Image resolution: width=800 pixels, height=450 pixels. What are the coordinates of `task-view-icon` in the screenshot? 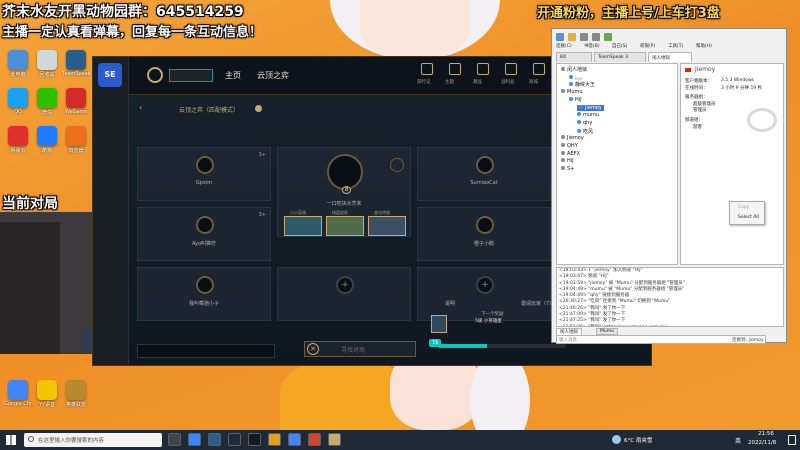 It's located at (174, 439).